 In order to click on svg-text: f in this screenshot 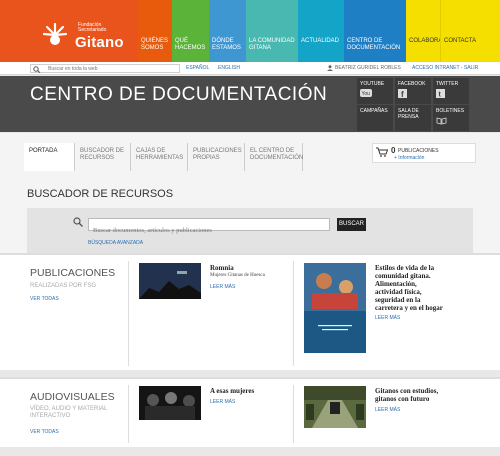, I will do `click(402, 94)`.